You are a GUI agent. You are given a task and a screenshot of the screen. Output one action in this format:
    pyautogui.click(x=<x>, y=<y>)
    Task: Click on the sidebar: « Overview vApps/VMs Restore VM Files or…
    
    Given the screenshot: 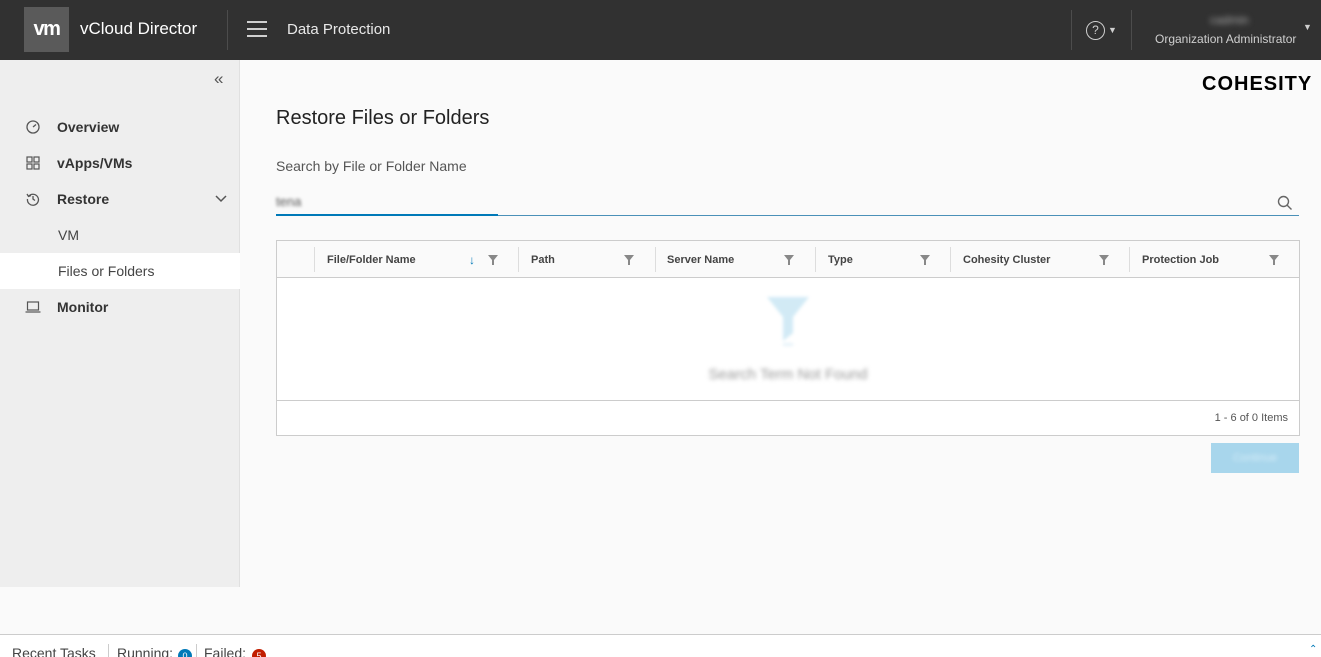 What is the action you would take?
    pyautogui.click(x=120, y=323)
    